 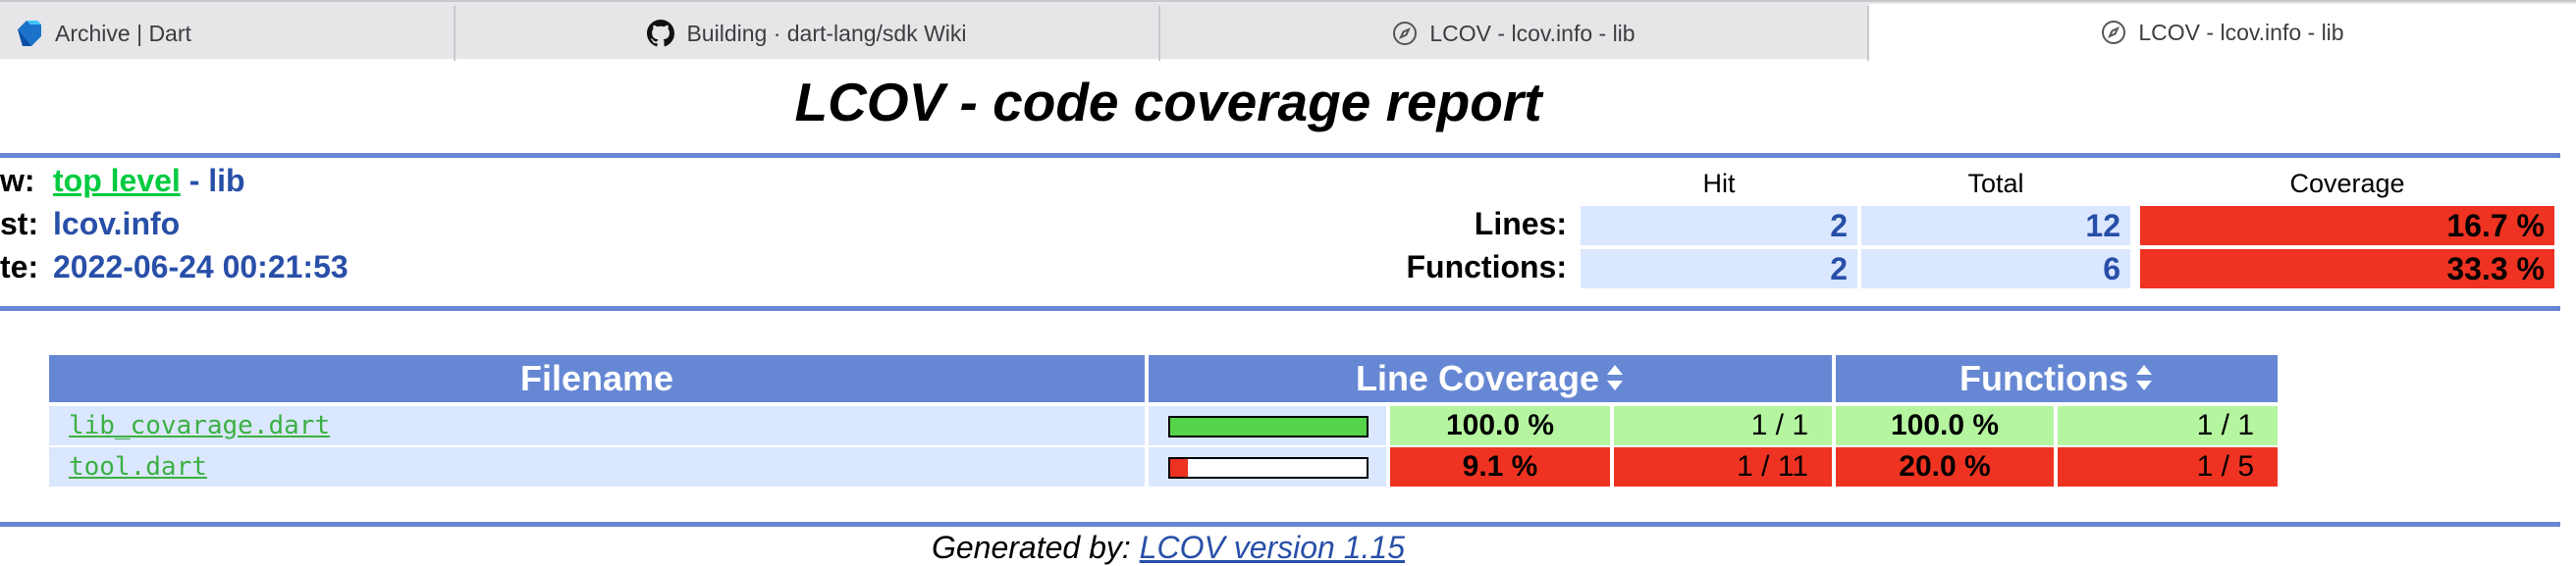 I want to click on view-breadcrumb: top level - lib, so click(x=149, y=181).